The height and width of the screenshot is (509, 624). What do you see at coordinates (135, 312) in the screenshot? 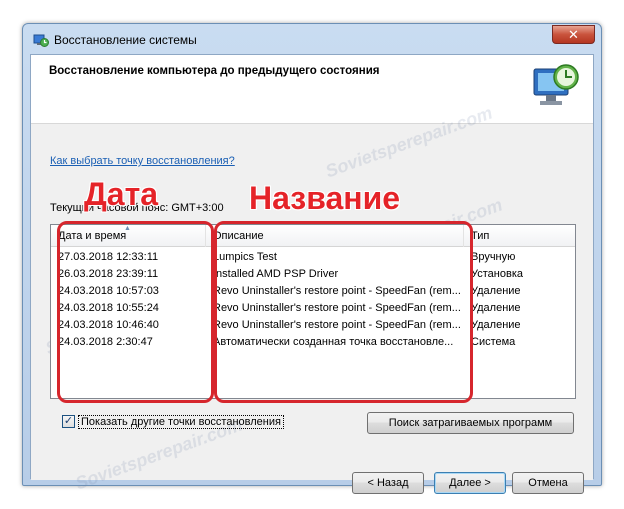
I see `highlight-box-date-column` at bounding box center [135, 312].